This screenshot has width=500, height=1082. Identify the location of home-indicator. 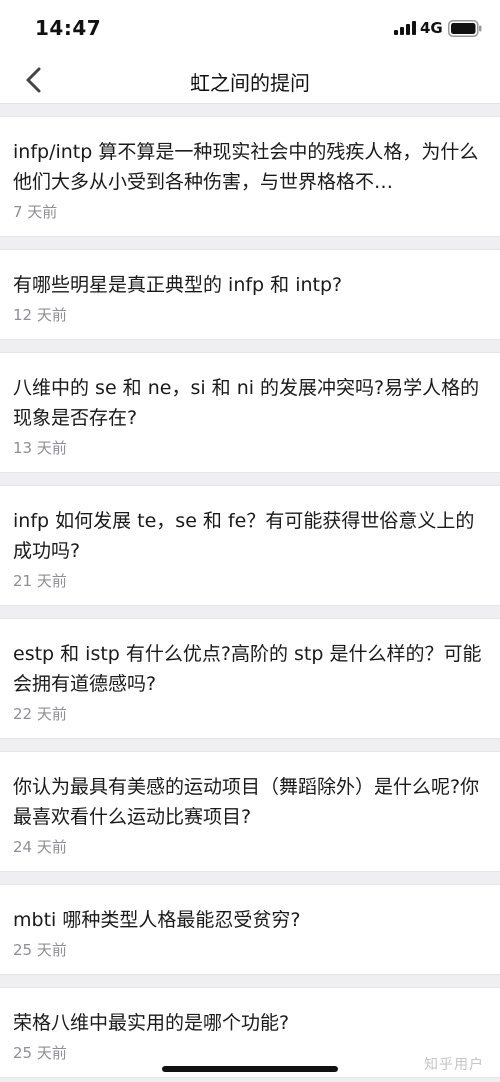
(250, 1069).